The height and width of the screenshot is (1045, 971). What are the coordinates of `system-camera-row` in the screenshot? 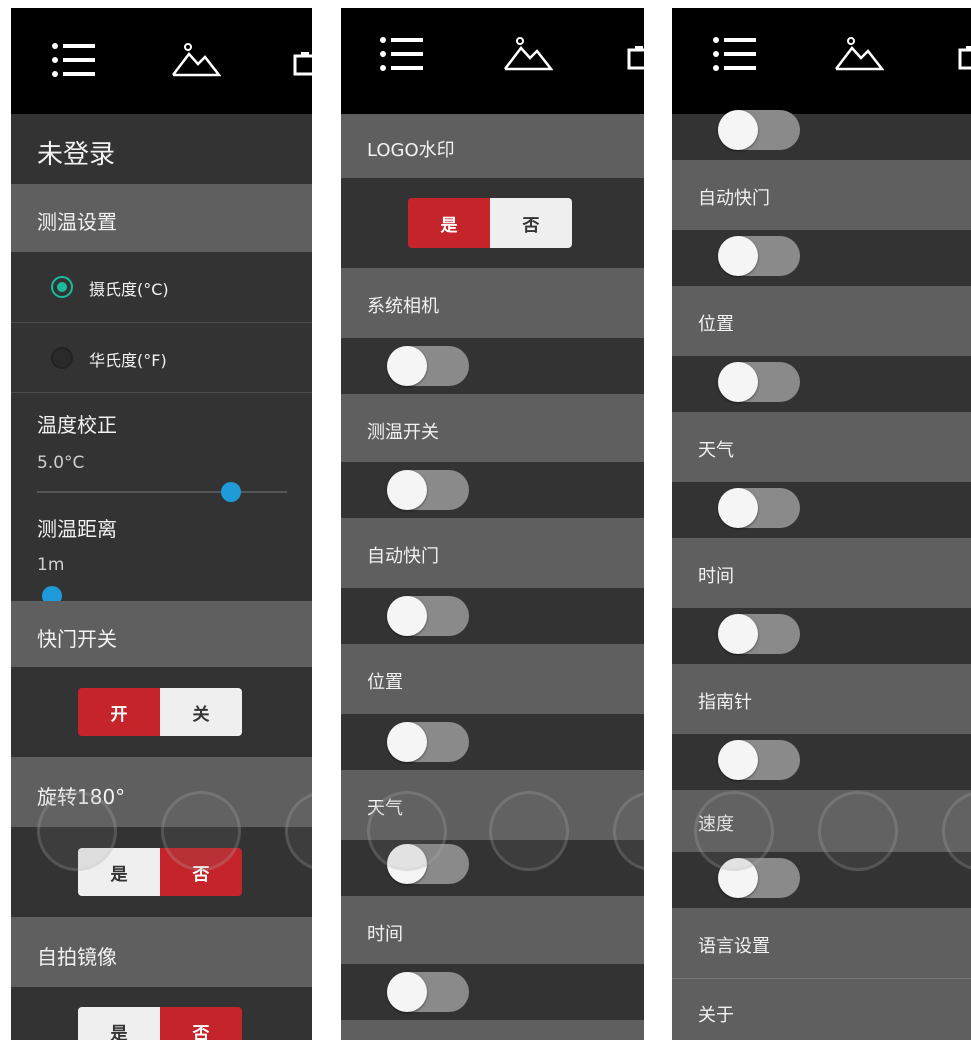 It's located at (492, 366).